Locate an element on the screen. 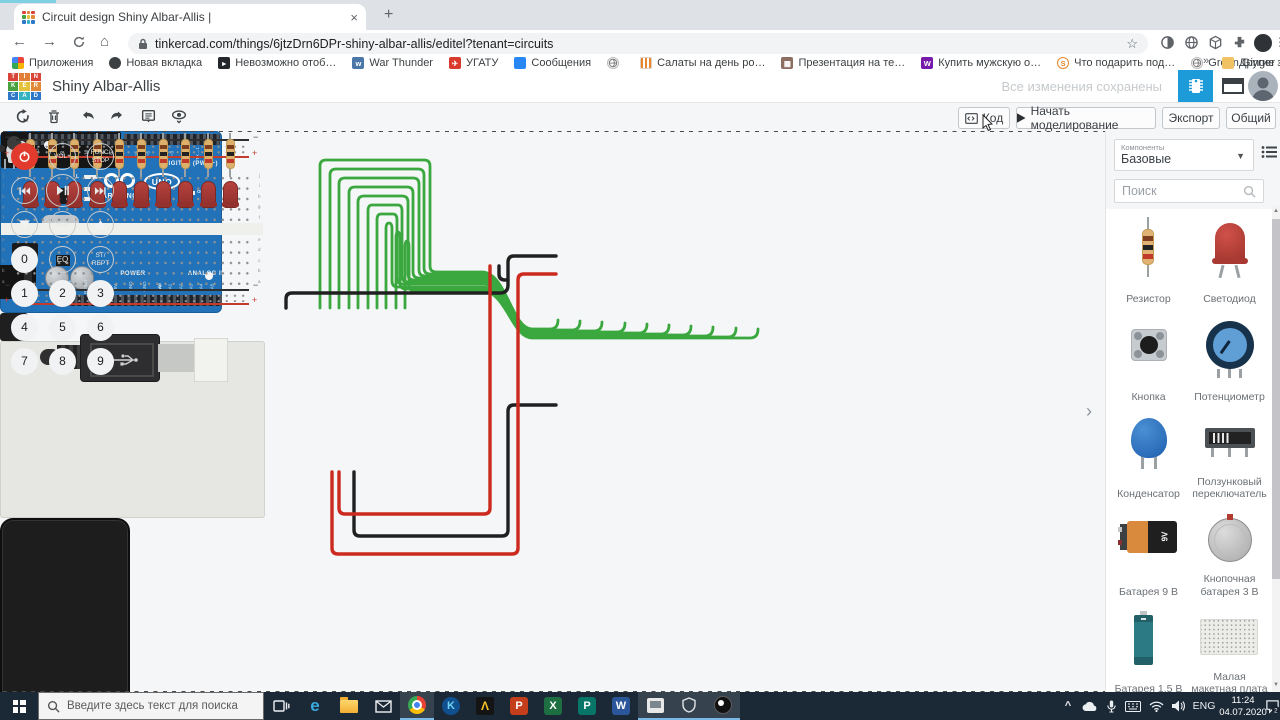 This screenshot has width=1280, height=720. red-power-wires is located at coordinates (444, 410).